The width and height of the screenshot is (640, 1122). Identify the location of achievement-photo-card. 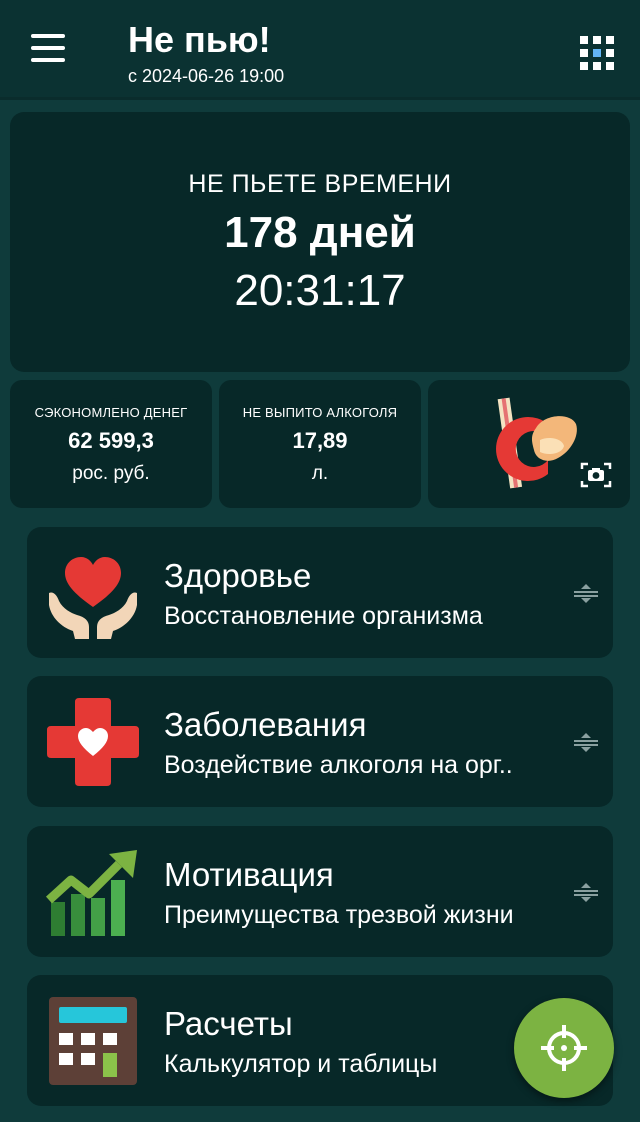
(529, 444).